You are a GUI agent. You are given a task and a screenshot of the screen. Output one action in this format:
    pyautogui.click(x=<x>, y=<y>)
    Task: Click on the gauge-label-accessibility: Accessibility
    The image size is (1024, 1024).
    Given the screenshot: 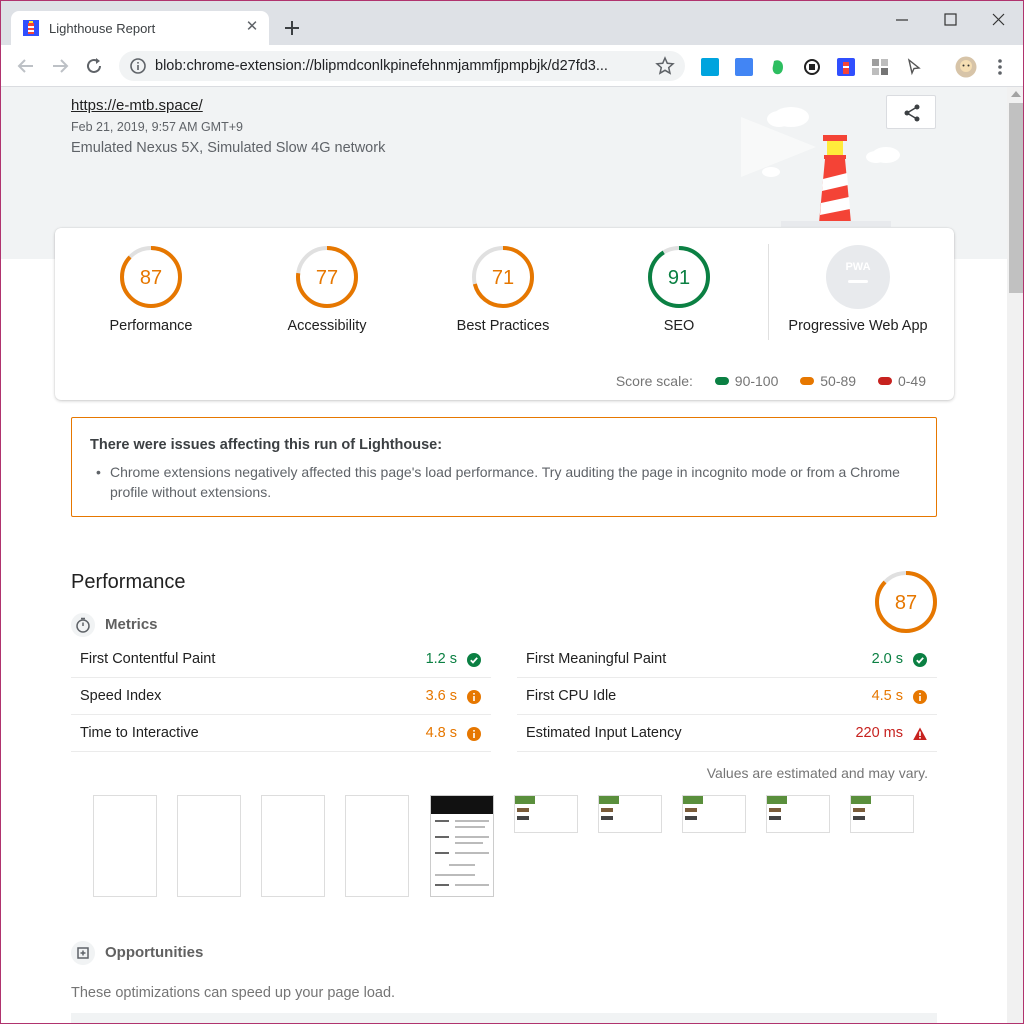 What is the action you would take?
    pyautogui.click(x=327, y=326)
    